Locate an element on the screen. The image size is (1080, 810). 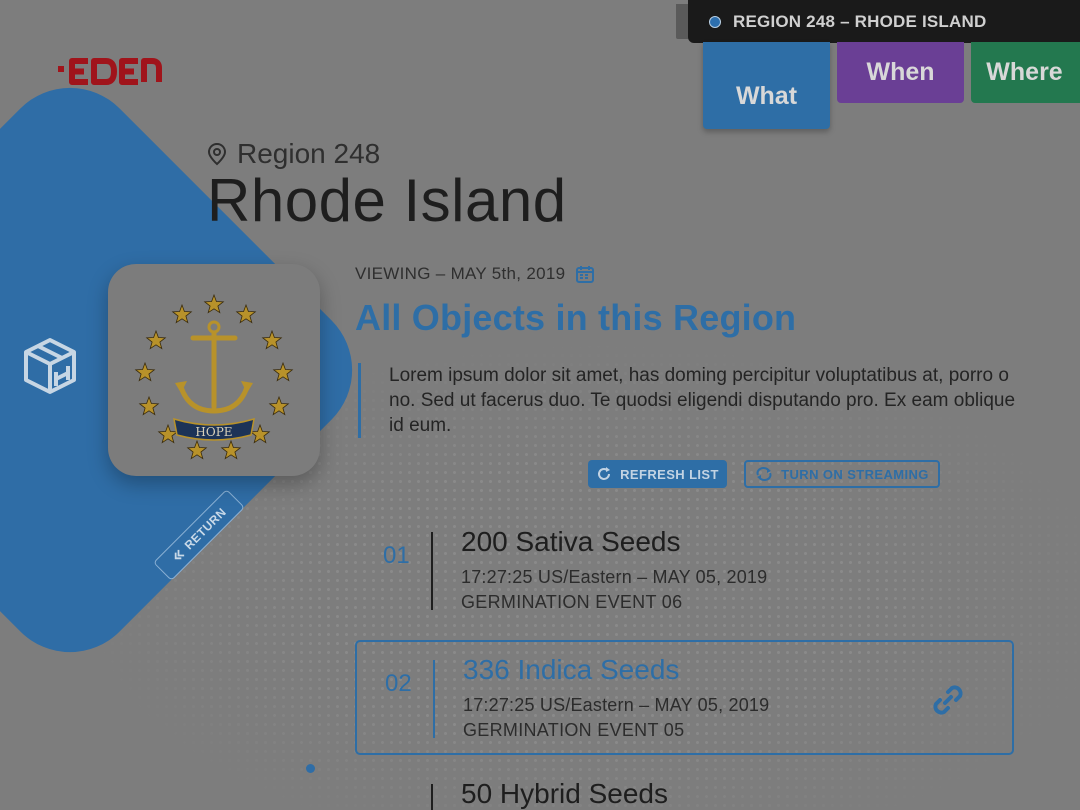
turn-on-streaming-button: TURN ON STREAMING is located at coordinates (842, 474).